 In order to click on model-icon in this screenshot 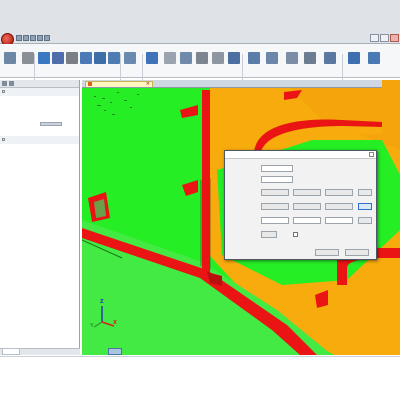, I will do `click(90, 84)`.